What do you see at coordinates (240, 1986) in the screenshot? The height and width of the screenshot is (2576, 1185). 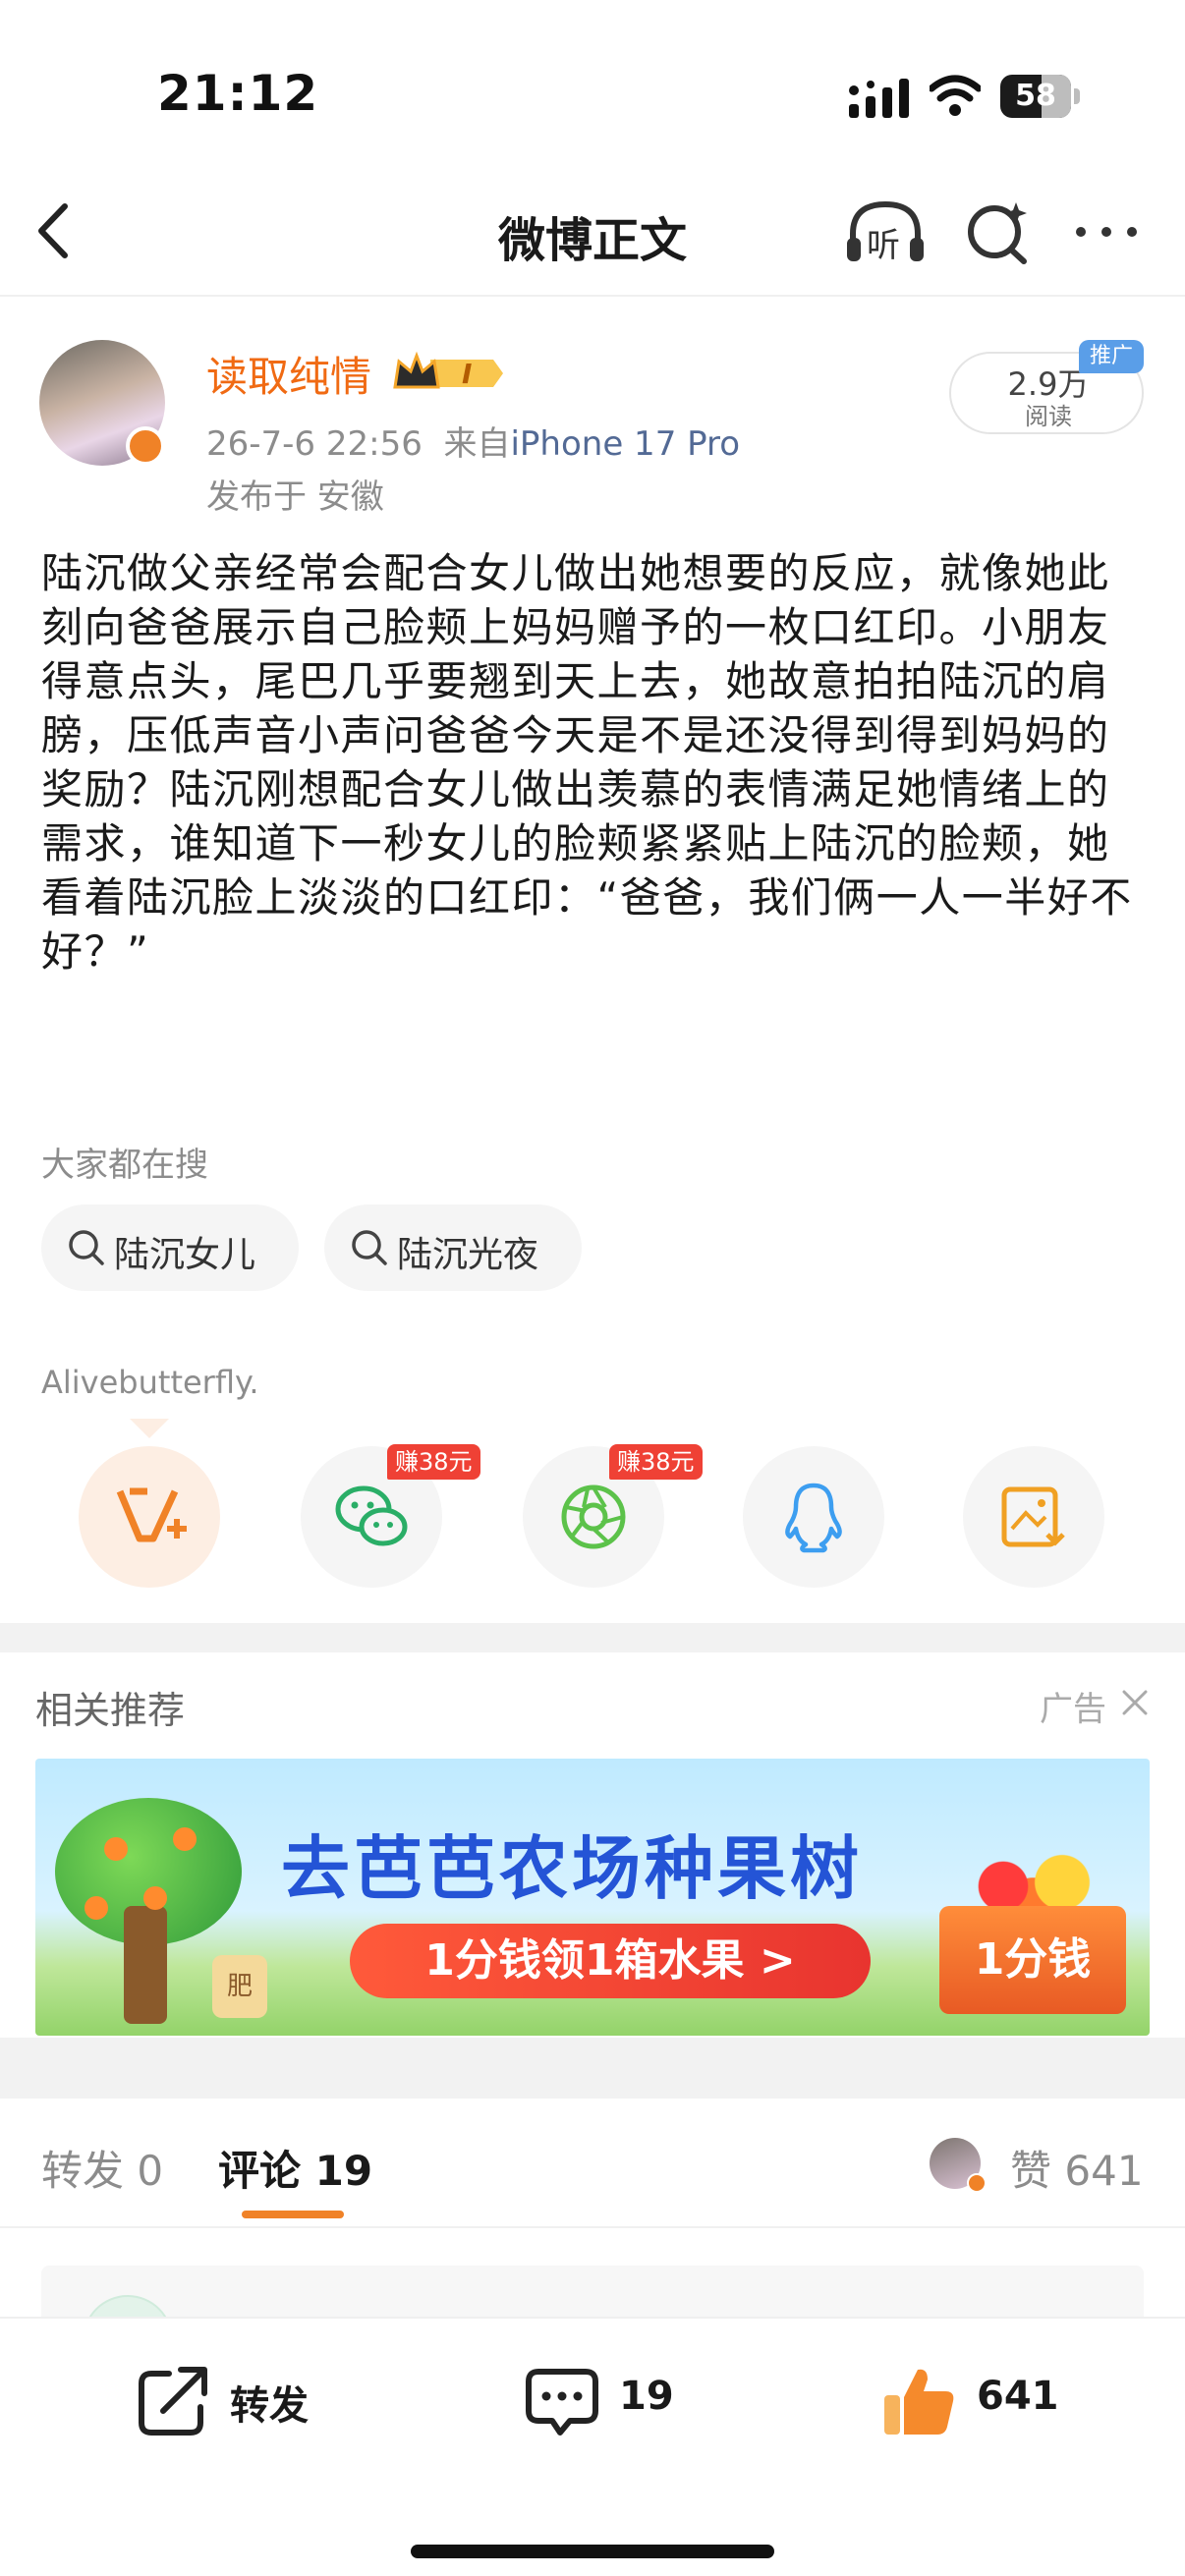 I see `fertilizer-bag: 肥` at bounding box center [240, 1986].